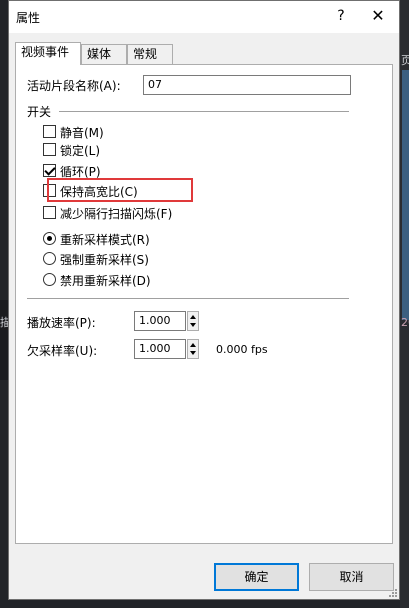 This screenshot has width=409, height=608. Describe the element at coordinates (49, 279) in the screenshot. I see `disable-resample-radio` at that location.